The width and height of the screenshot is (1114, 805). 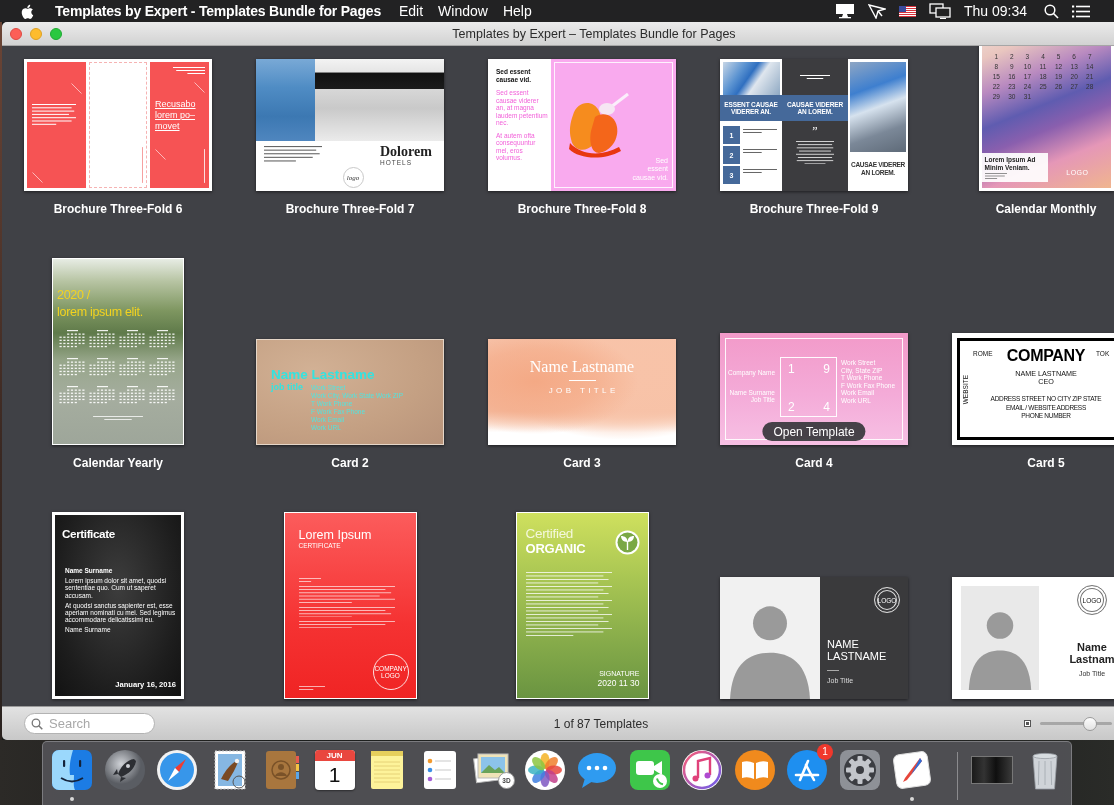 I want to click on template-name: Card 5, so click(x=1046, y=463).